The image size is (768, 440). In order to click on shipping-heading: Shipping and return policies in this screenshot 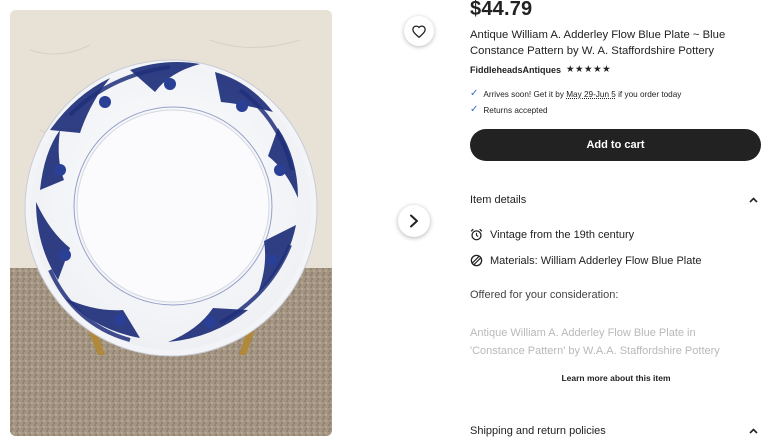, I will do `click(538, 431)`.